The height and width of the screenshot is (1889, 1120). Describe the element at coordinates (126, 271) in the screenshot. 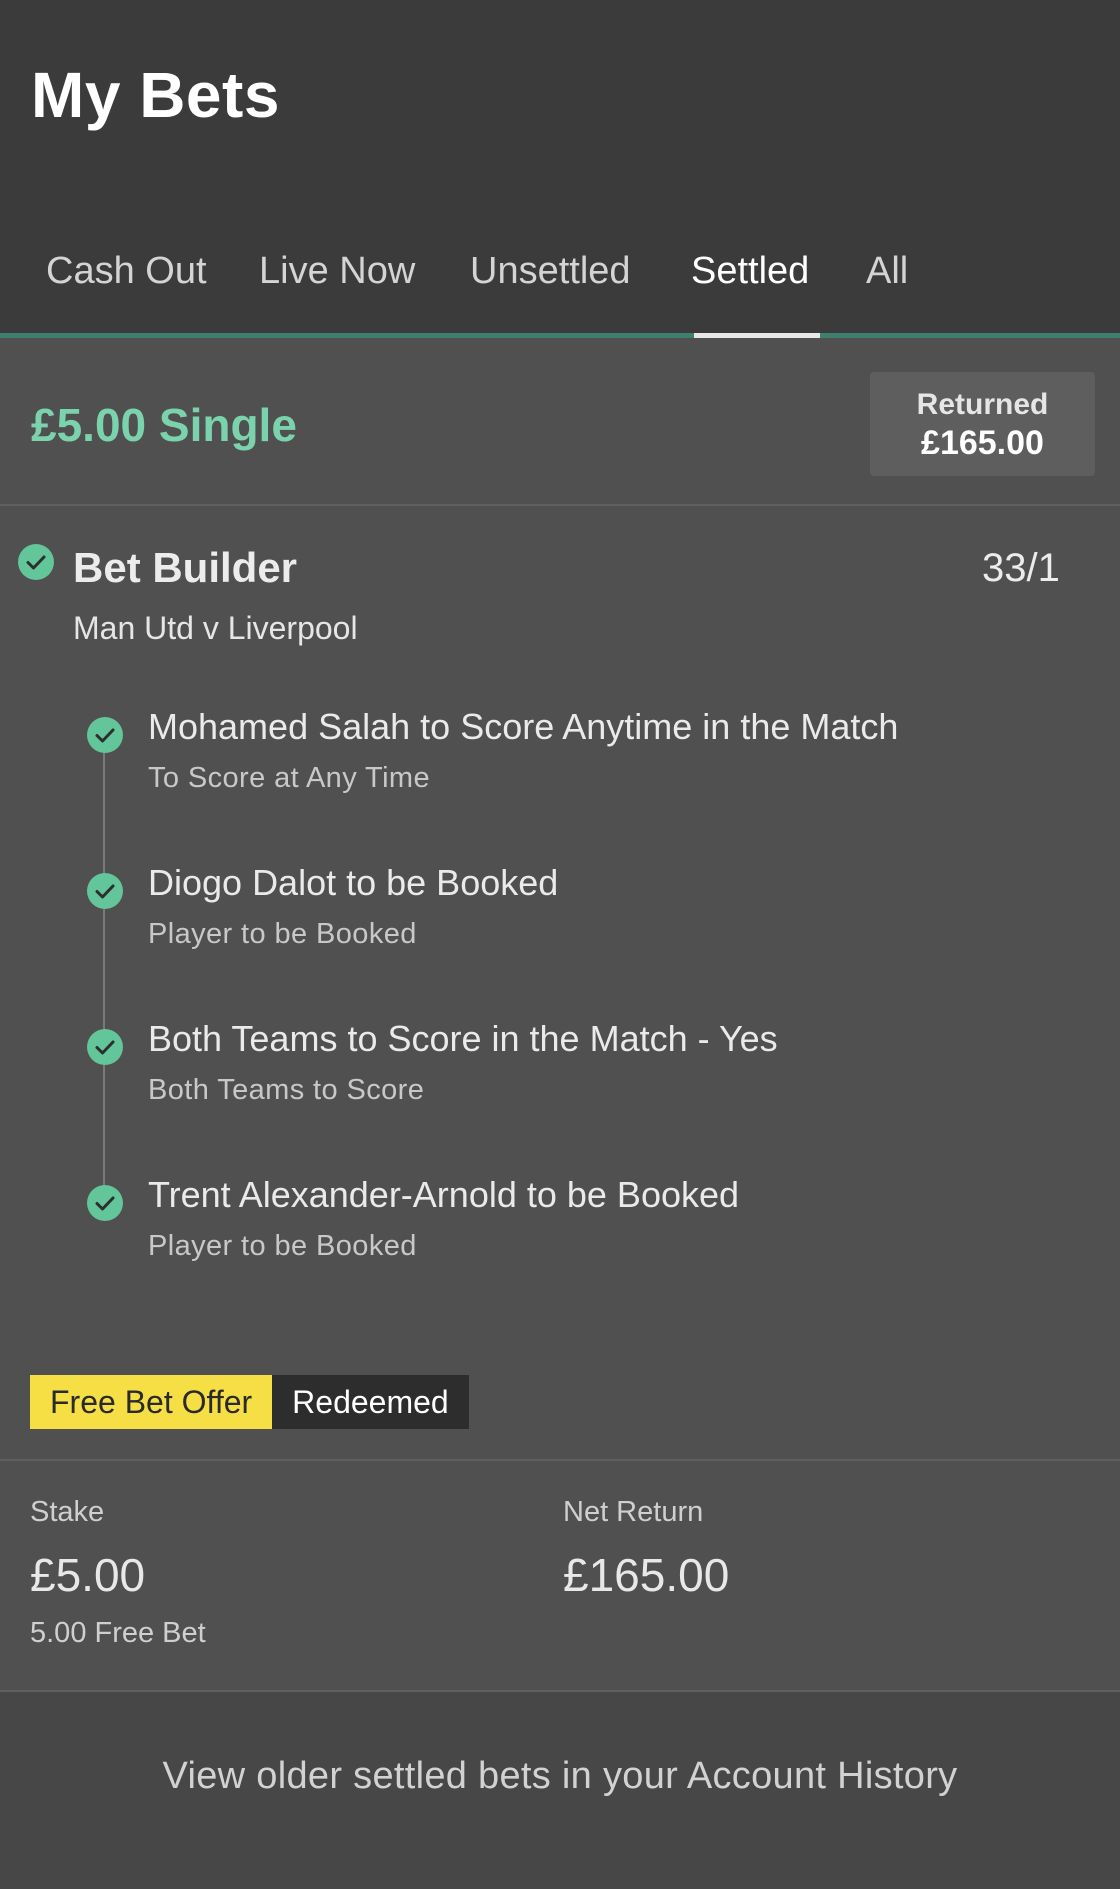

I see `tab-cash-out: Cash Out` at that location.